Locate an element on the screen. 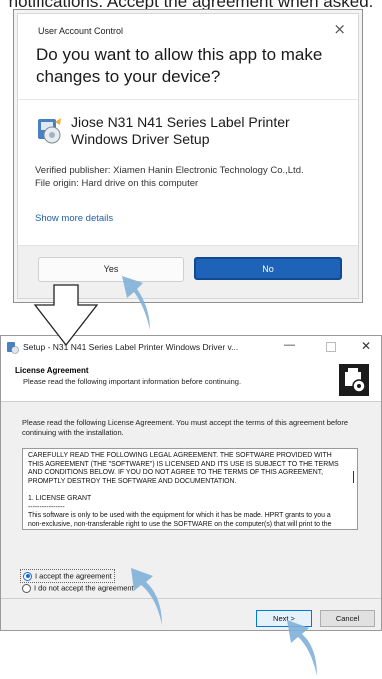 The height and width of the screenshot is (679, 382). yes-button: Yes is located at coordinates (111, 269).